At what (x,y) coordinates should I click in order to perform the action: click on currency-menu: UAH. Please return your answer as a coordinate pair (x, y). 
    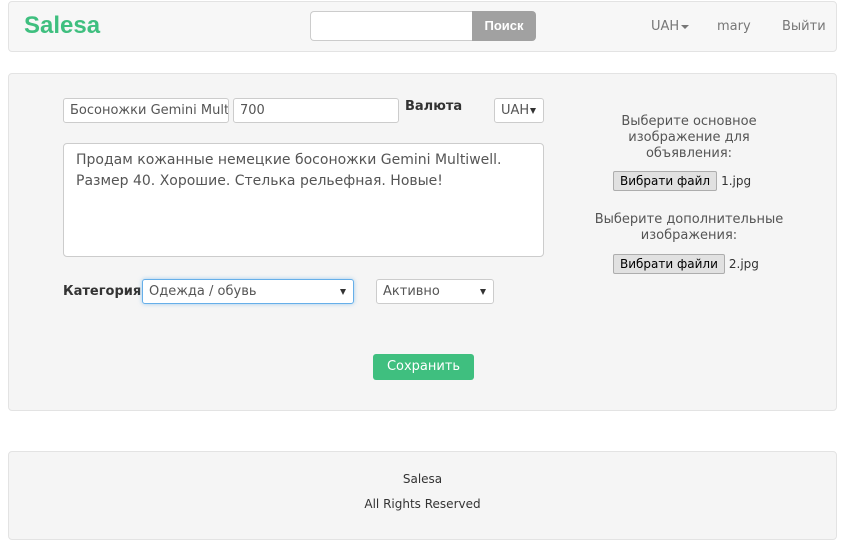
    Looking at the image, I should click on (670, 26).